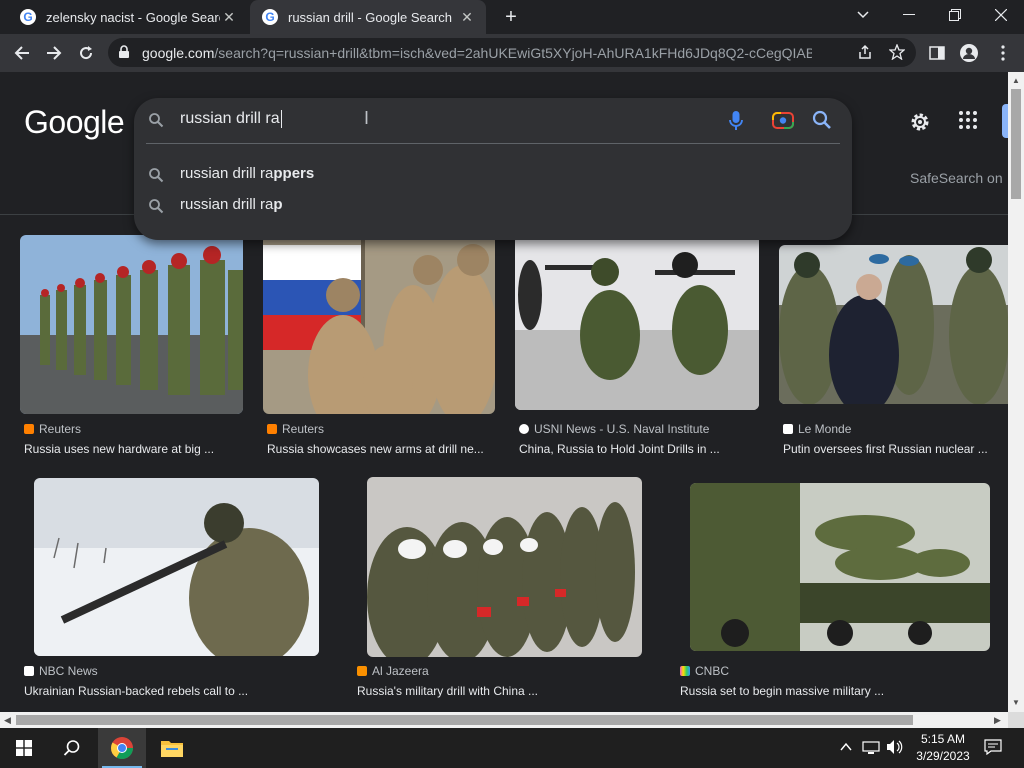  Describe the element at coordinates (871, 749) in the screenshot. I see `network-icon` at that location.